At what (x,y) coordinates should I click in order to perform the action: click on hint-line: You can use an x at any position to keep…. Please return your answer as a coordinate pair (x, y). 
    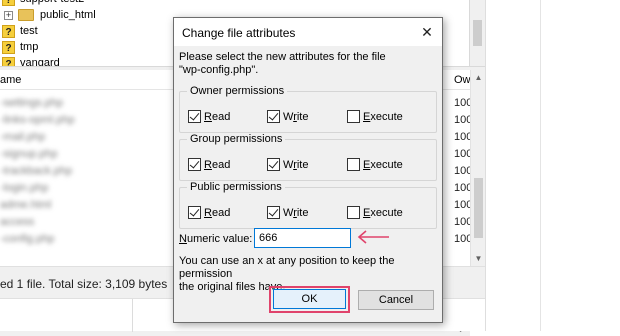
    Looking at the image, I should click on (287, 267).